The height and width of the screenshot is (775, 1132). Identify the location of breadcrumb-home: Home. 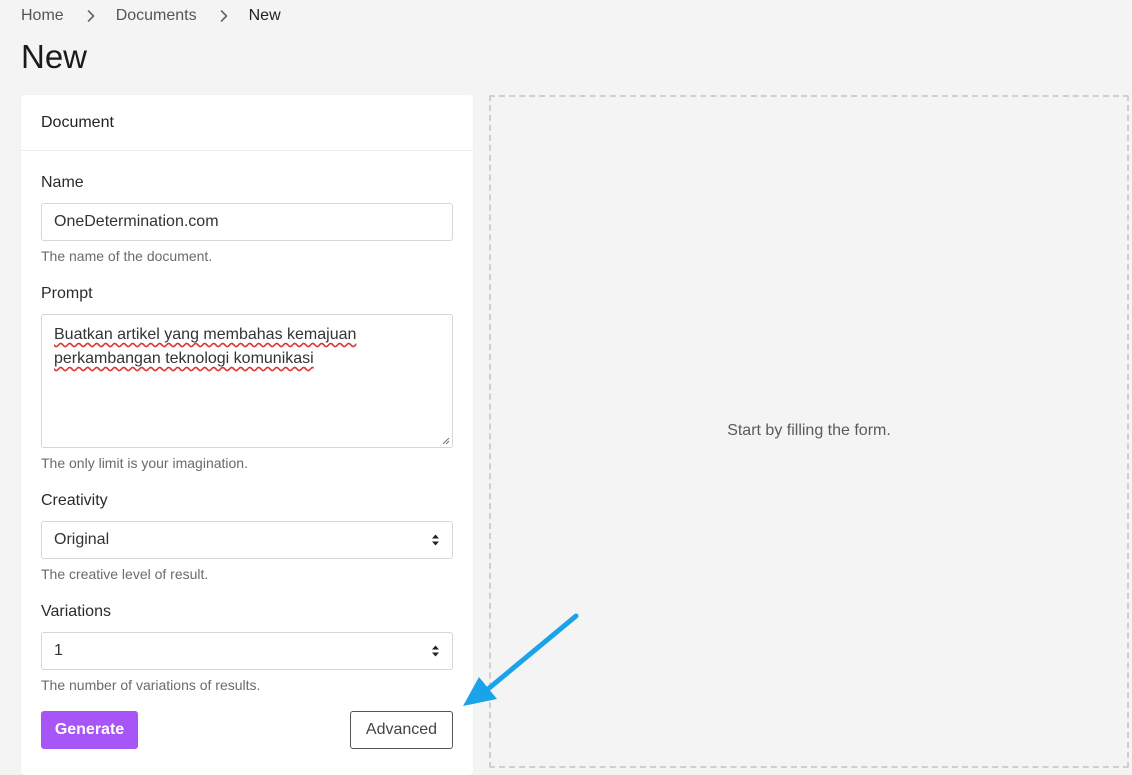
(42, 16).